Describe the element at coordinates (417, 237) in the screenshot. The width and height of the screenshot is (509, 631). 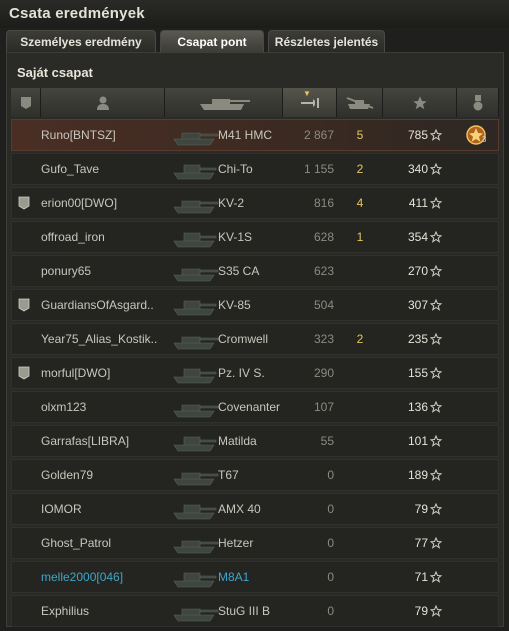
I see `experience-value: 354` at that location.